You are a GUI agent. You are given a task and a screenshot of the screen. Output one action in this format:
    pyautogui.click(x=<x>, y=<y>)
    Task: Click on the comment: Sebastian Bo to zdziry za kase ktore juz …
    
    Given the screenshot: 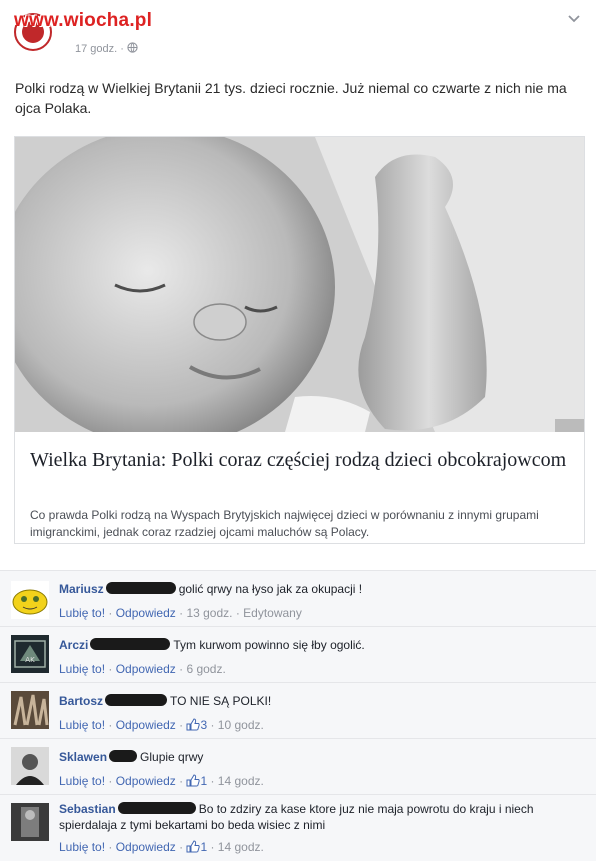 What is the action you would take?
    pyautogui.click(x=298, y=827)
    